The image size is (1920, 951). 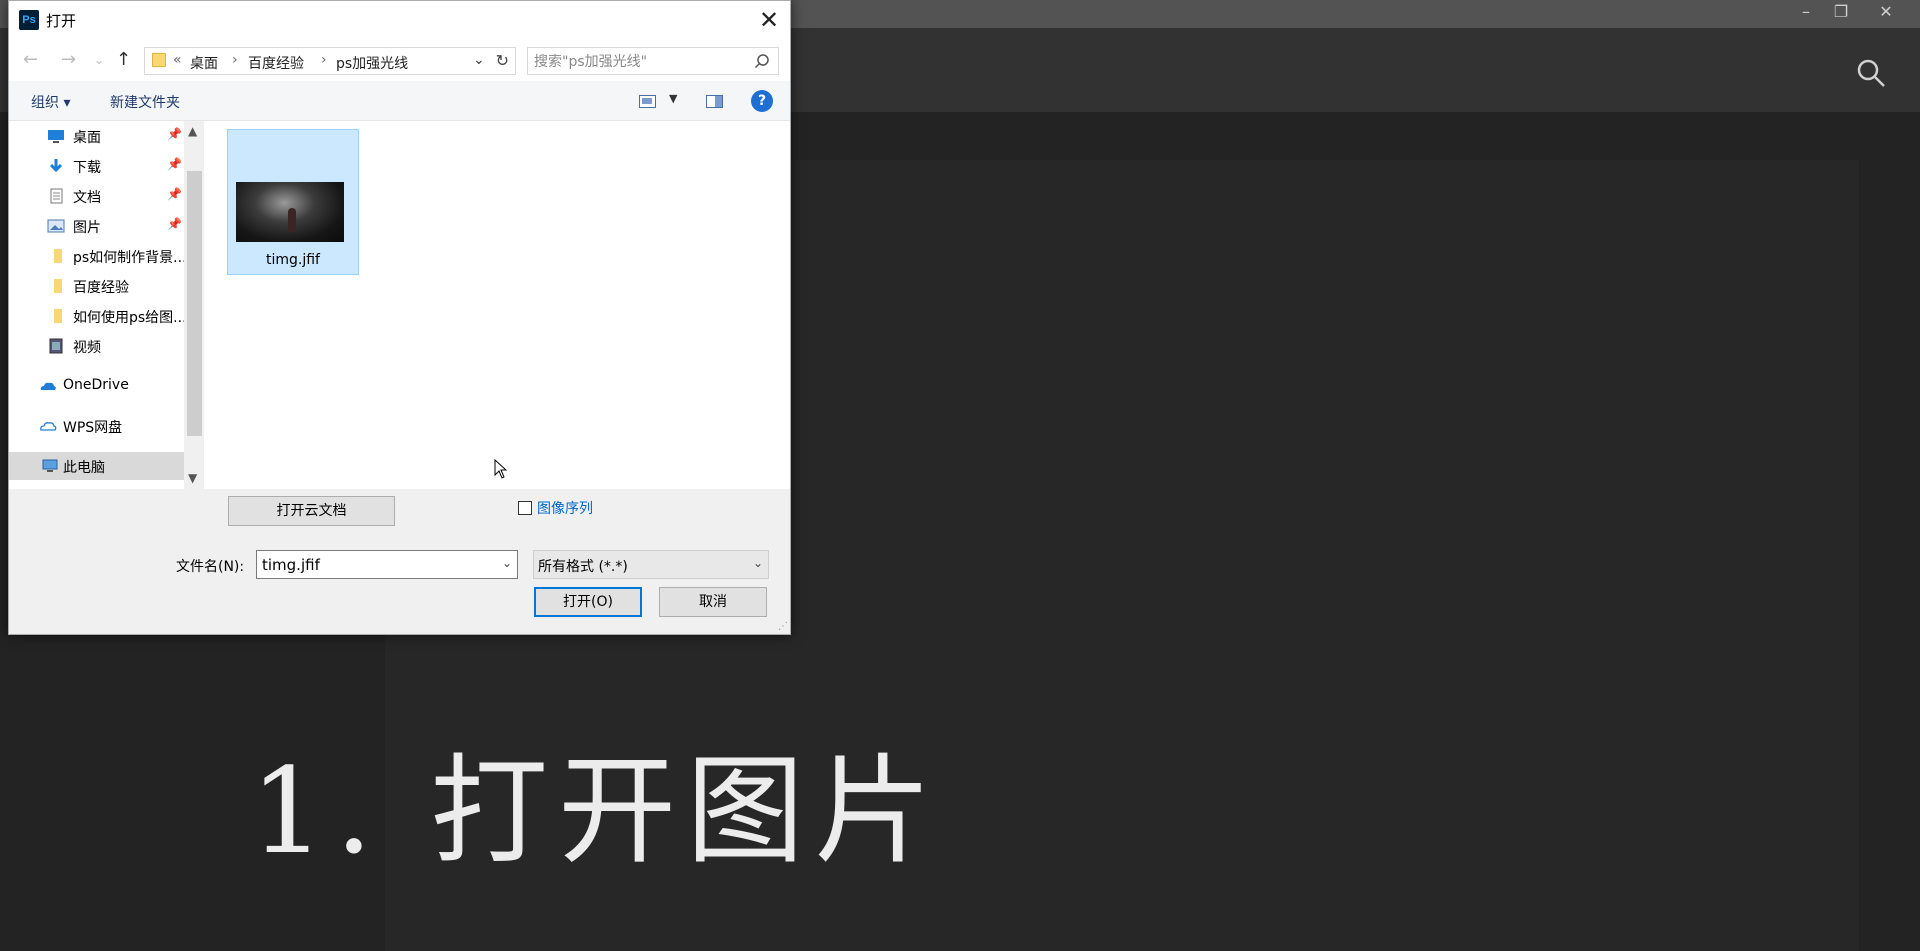 What do you see at coordinates (68, 59) in the screenshot?
I see `forward-arrow-icon: →` at bounding box center [68, 59].